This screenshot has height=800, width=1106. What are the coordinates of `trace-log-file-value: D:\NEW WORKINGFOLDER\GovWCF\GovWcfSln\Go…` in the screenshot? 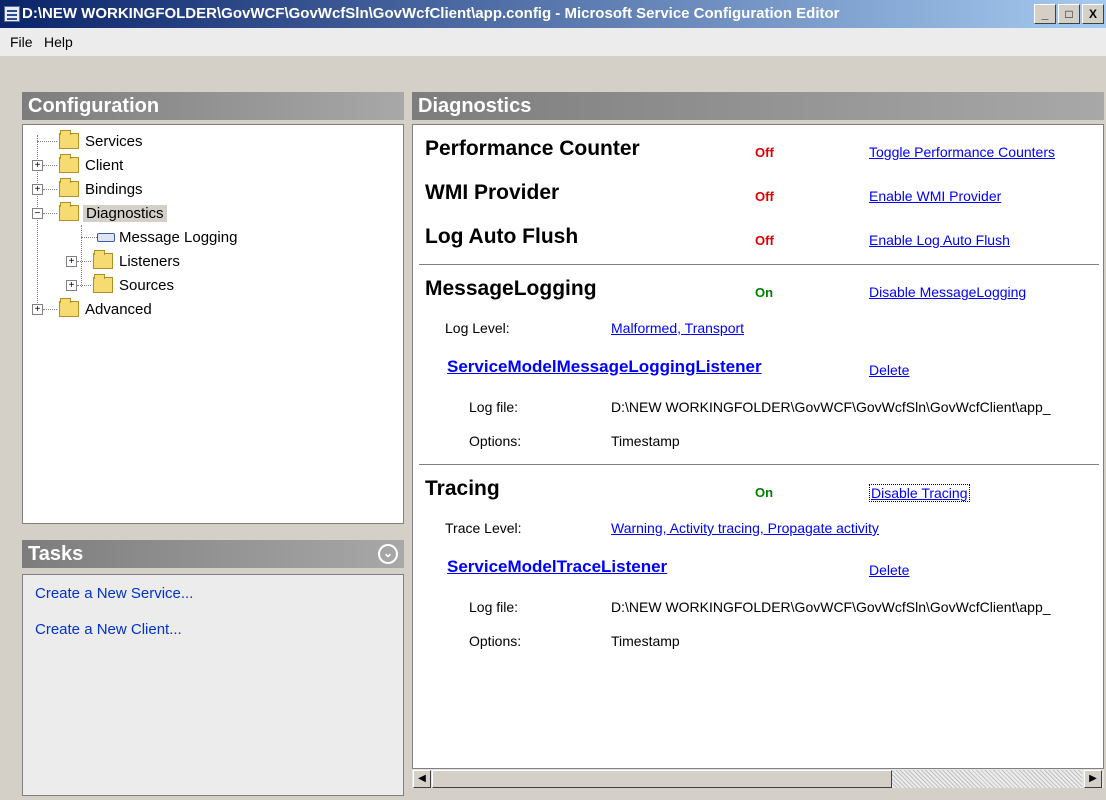 It's located at (831, 607).